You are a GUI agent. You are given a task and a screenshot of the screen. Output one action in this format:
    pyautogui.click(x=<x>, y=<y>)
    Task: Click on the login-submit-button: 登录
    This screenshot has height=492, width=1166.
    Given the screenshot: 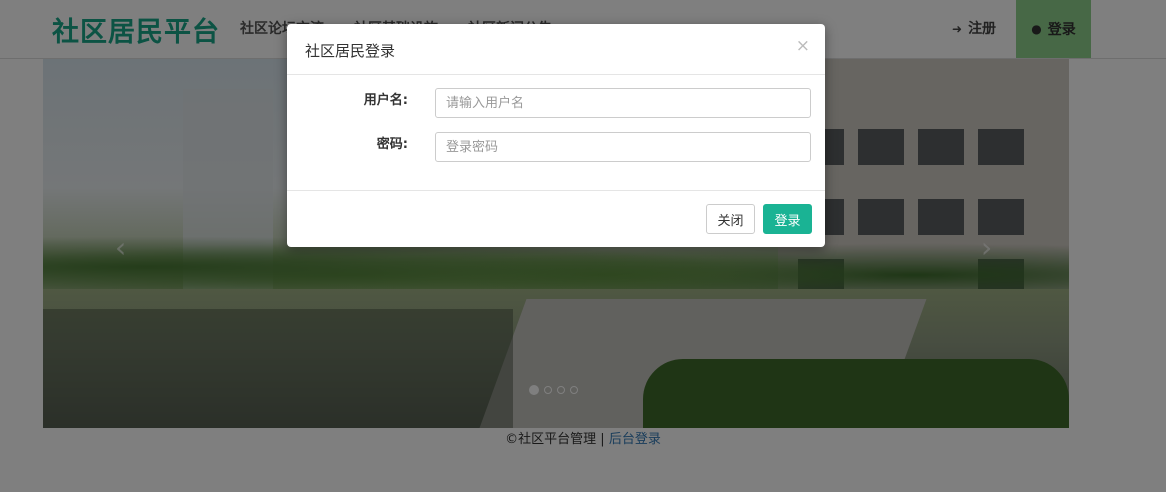 What is the action you would take?
    pyautogui.click(x=787, y=219)
    